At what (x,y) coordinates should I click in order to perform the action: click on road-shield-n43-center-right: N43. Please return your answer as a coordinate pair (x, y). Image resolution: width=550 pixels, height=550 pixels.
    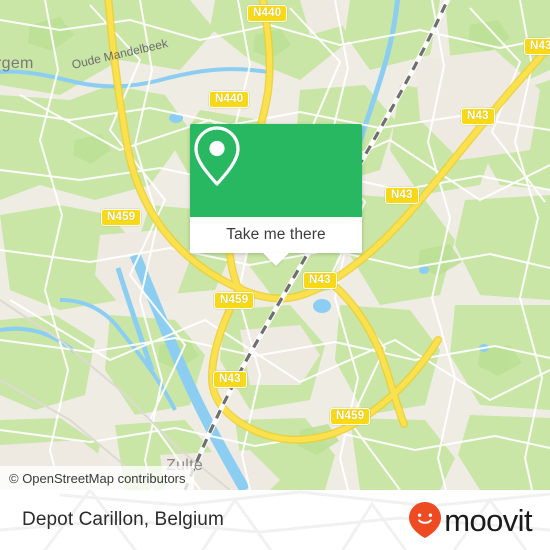
    Looking at the image, I should click on (402, 195).